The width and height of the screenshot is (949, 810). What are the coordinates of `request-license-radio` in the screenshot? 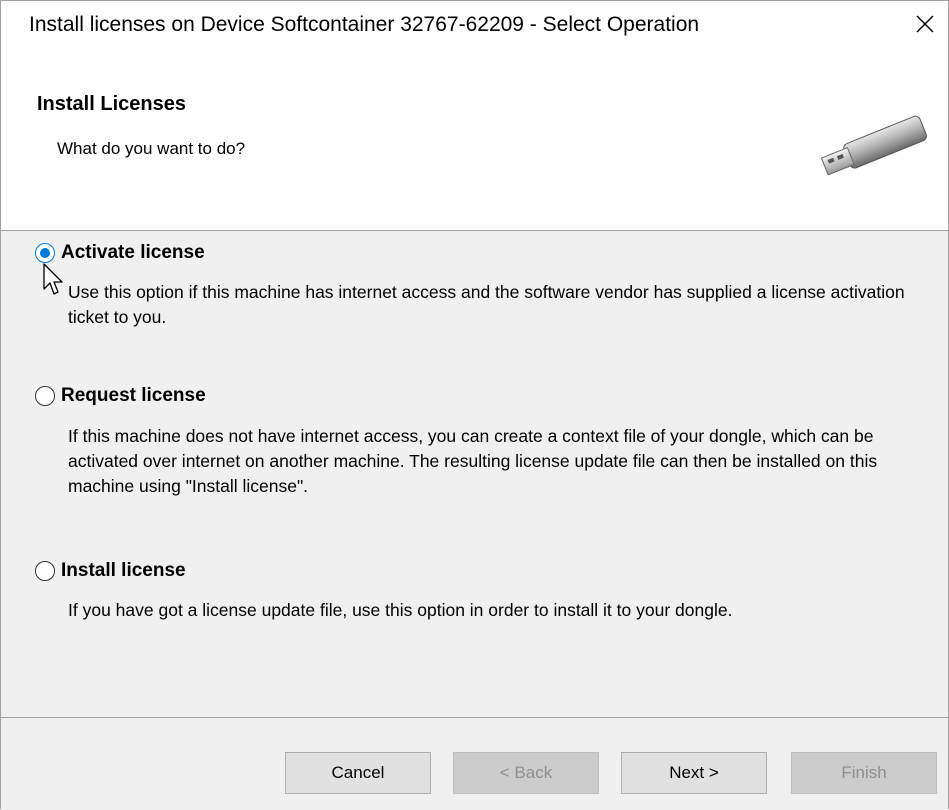 It's located at (45, 396).